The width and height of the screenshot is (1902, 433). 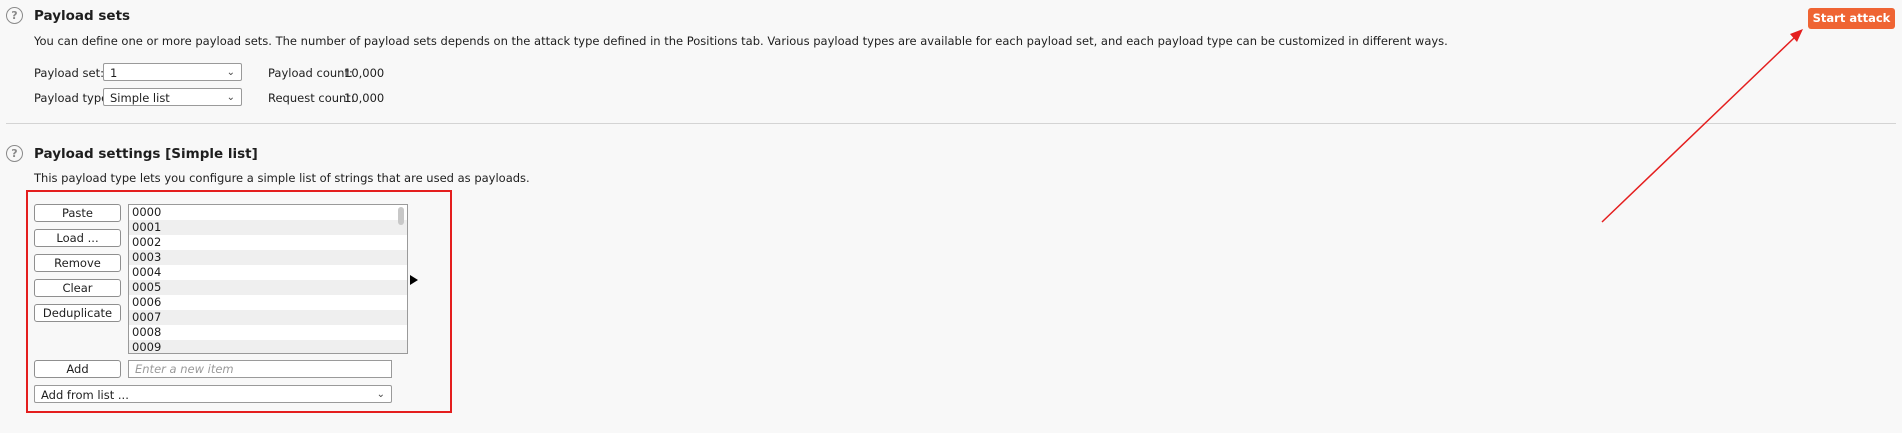 What do you see at coordinates (1702, 126) in the screenshot?
I see `annotation-arrow` at bounding box center [1702, 126].